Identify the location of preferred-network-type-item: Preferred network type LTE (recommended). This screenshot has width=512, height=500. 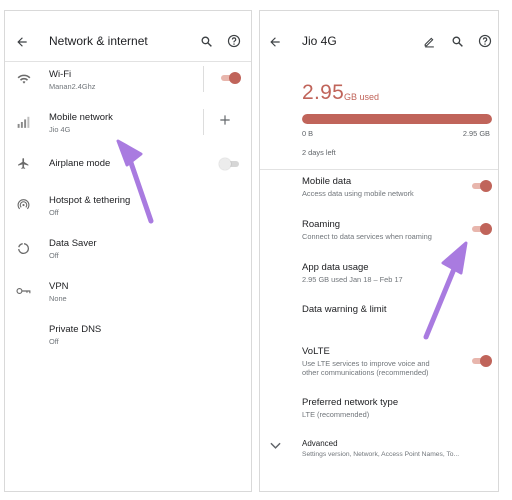
(379, 415).